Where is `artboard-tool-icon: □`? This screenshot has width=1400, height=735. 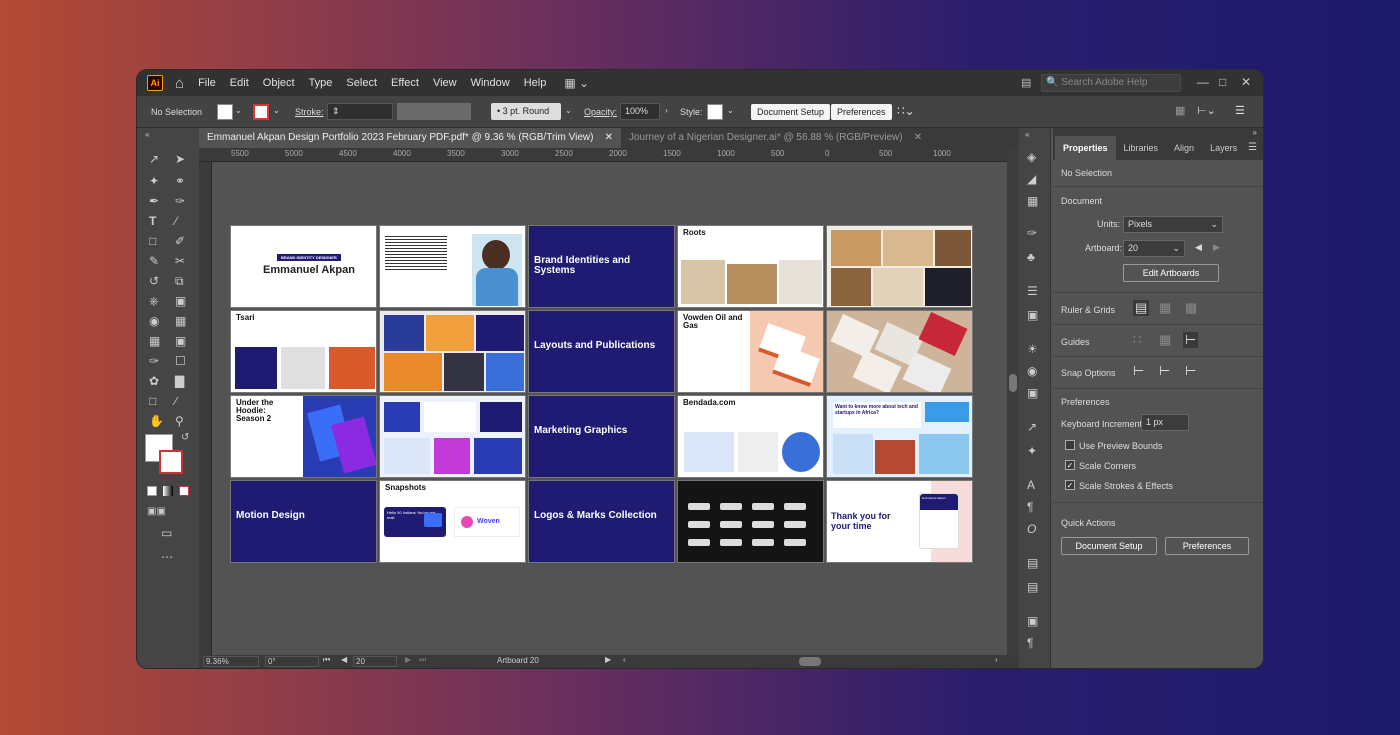 artboard-tool-icon: □ is located at coordinates (152, 401).